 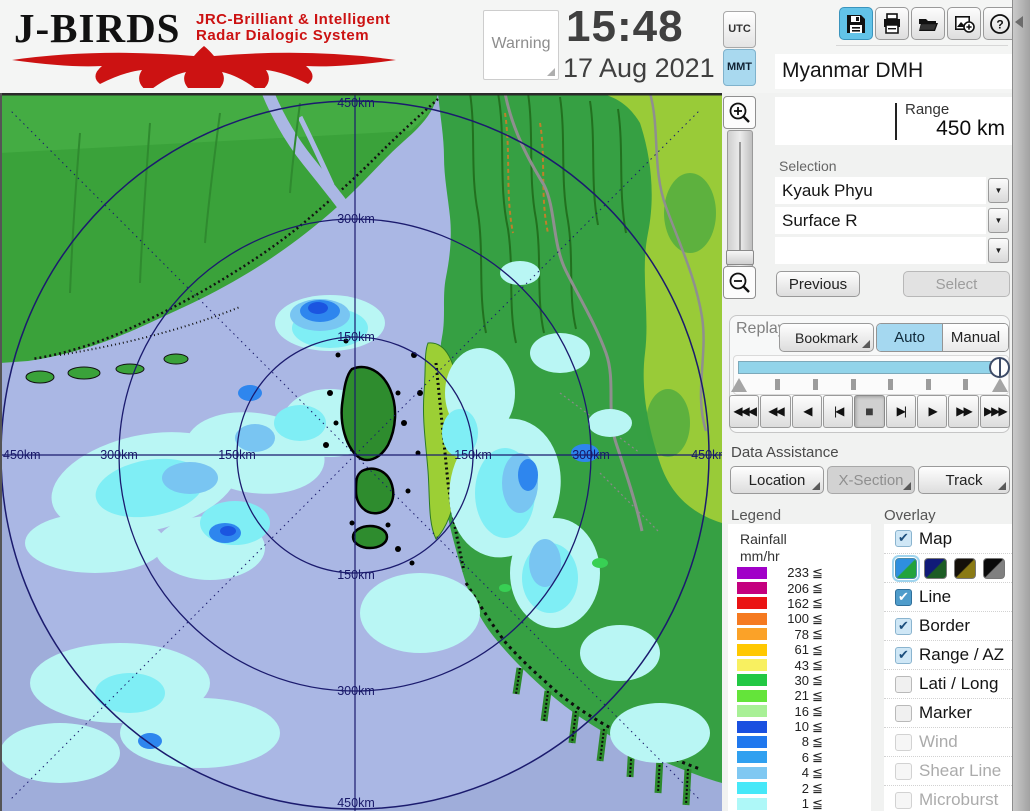 I want to click on legend-value: 78, so click(x=801, y=634).